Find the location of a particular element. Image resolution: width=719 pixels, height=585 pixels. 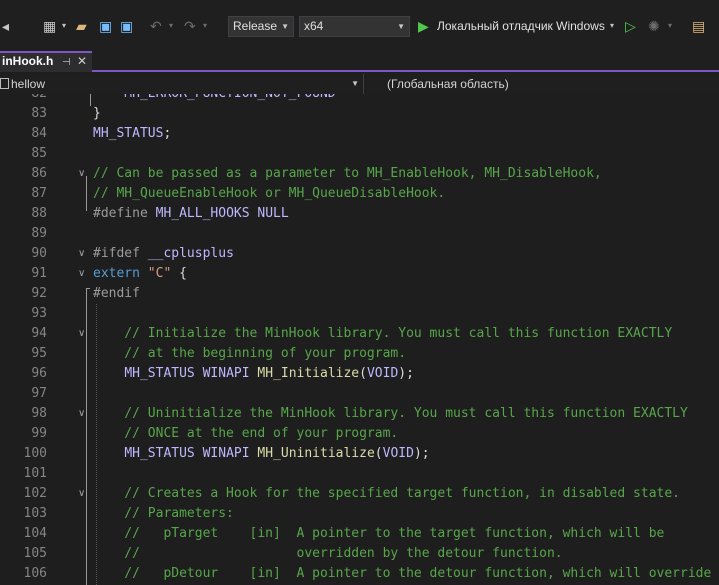

code-token: #endif is located at coordinates (116, 293).